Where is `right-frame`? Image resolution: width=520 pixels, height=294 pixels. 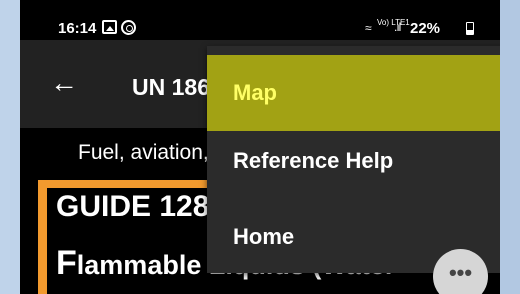
right-frame is located at coordinates (510, 147).